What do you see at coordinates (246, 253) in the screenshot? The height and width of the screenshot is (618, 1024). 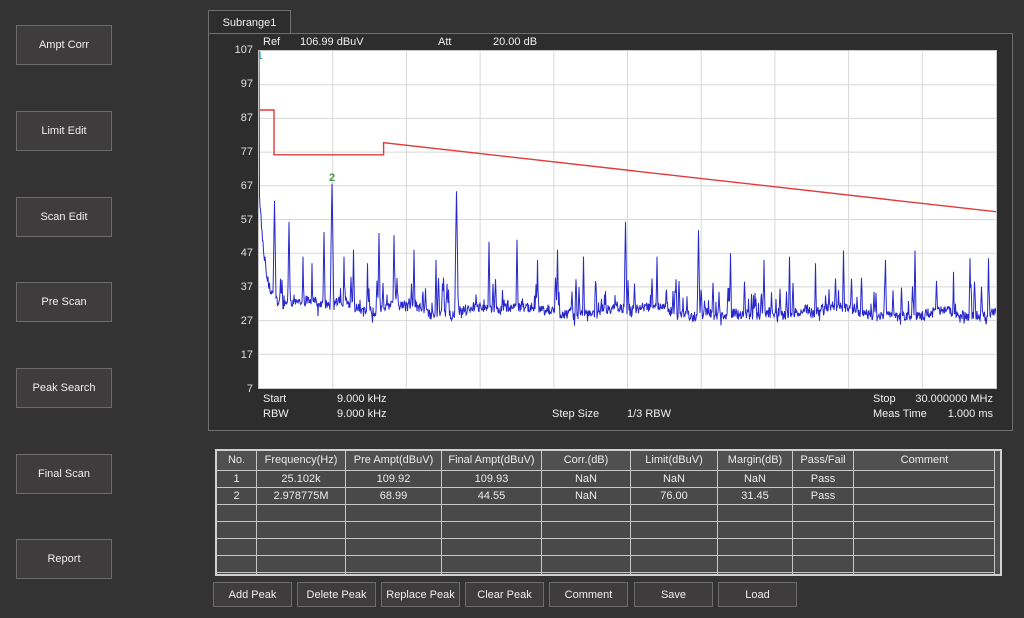 I see `y-tick-label: 47` at bounding box center [246, 253].